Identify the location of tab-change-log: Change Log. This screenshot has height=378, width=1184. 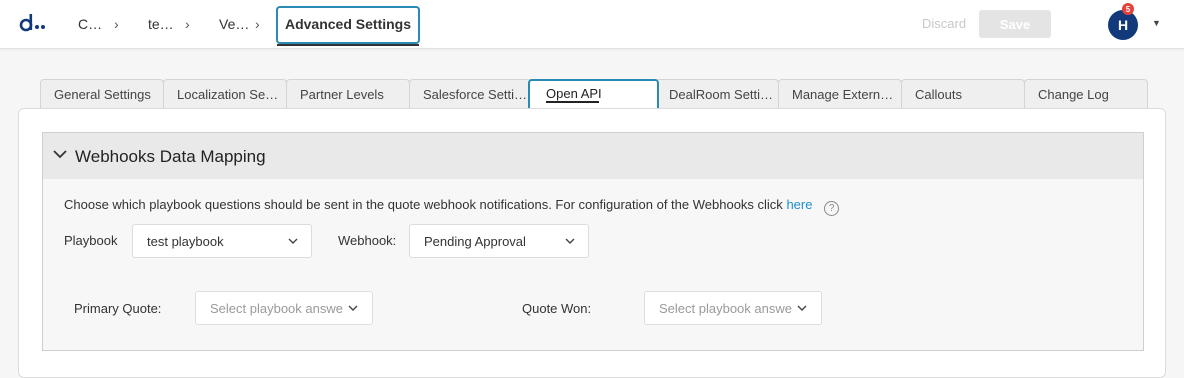
(1086, 93).